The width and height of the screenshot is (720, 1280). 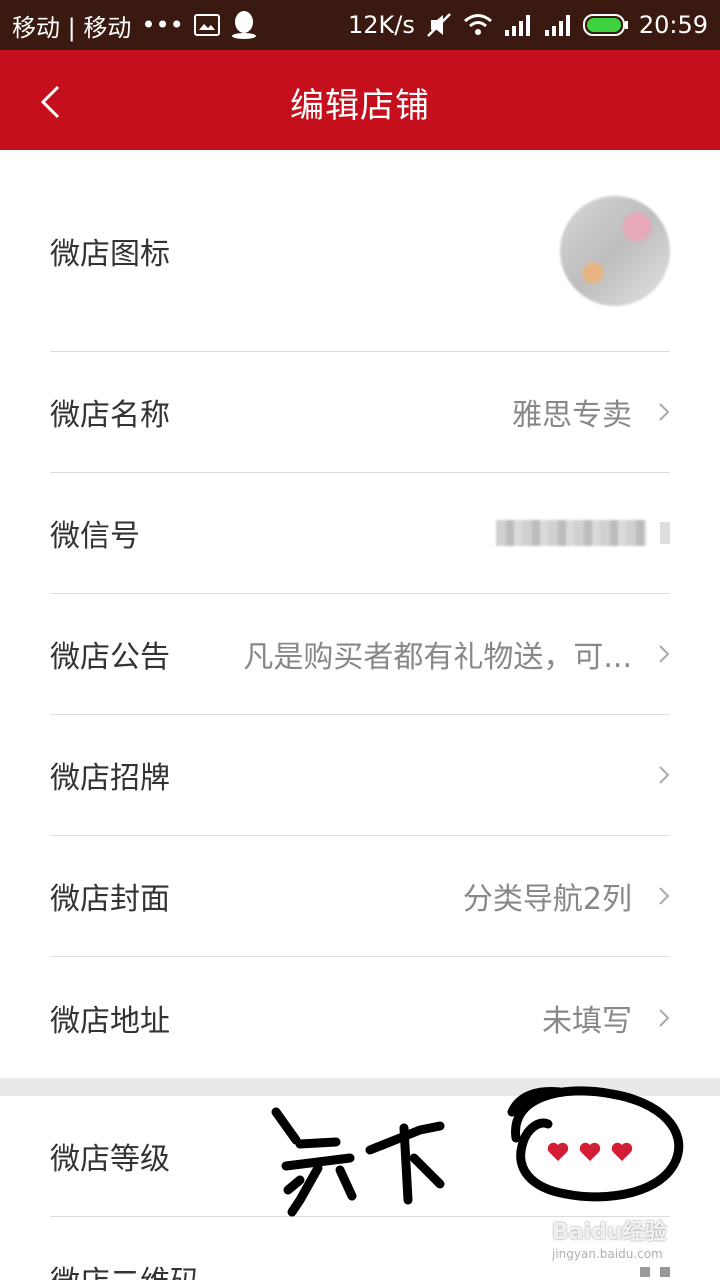 I want to click on row-label: 微店等级, so click(x=110, y=1159).